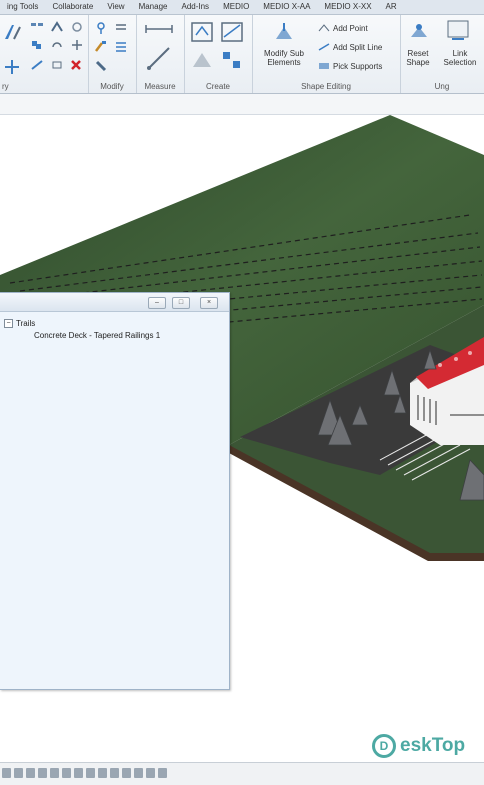 The image size is (484, 785). I want to click on tree-node-concrete-deck-label: Concrete Deck - Tapered Railings 1, so click(97, 335).